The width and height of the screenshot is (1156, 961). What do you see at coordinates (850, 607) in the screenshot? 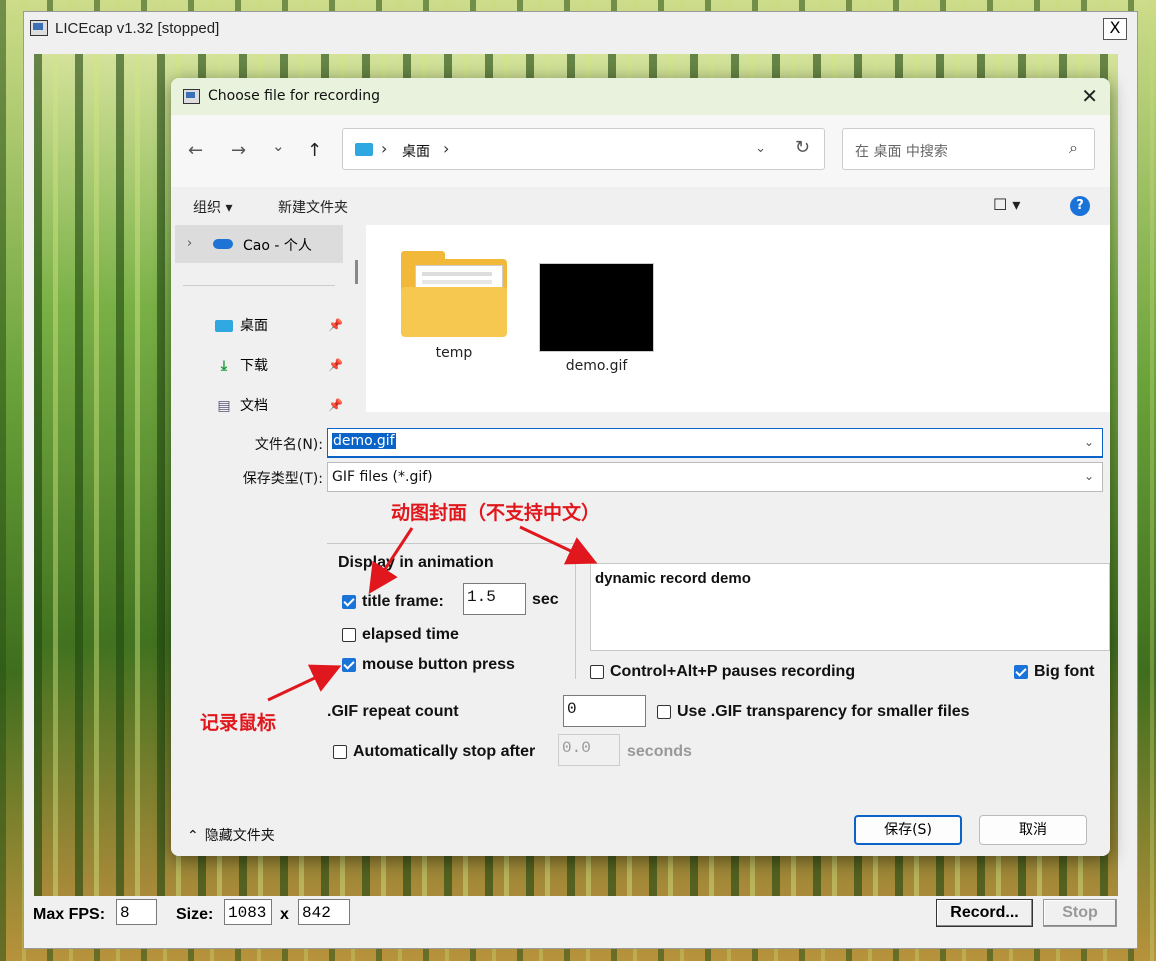
I see `title-text-area: dynamic record demo` at bounding box center [850, 607].